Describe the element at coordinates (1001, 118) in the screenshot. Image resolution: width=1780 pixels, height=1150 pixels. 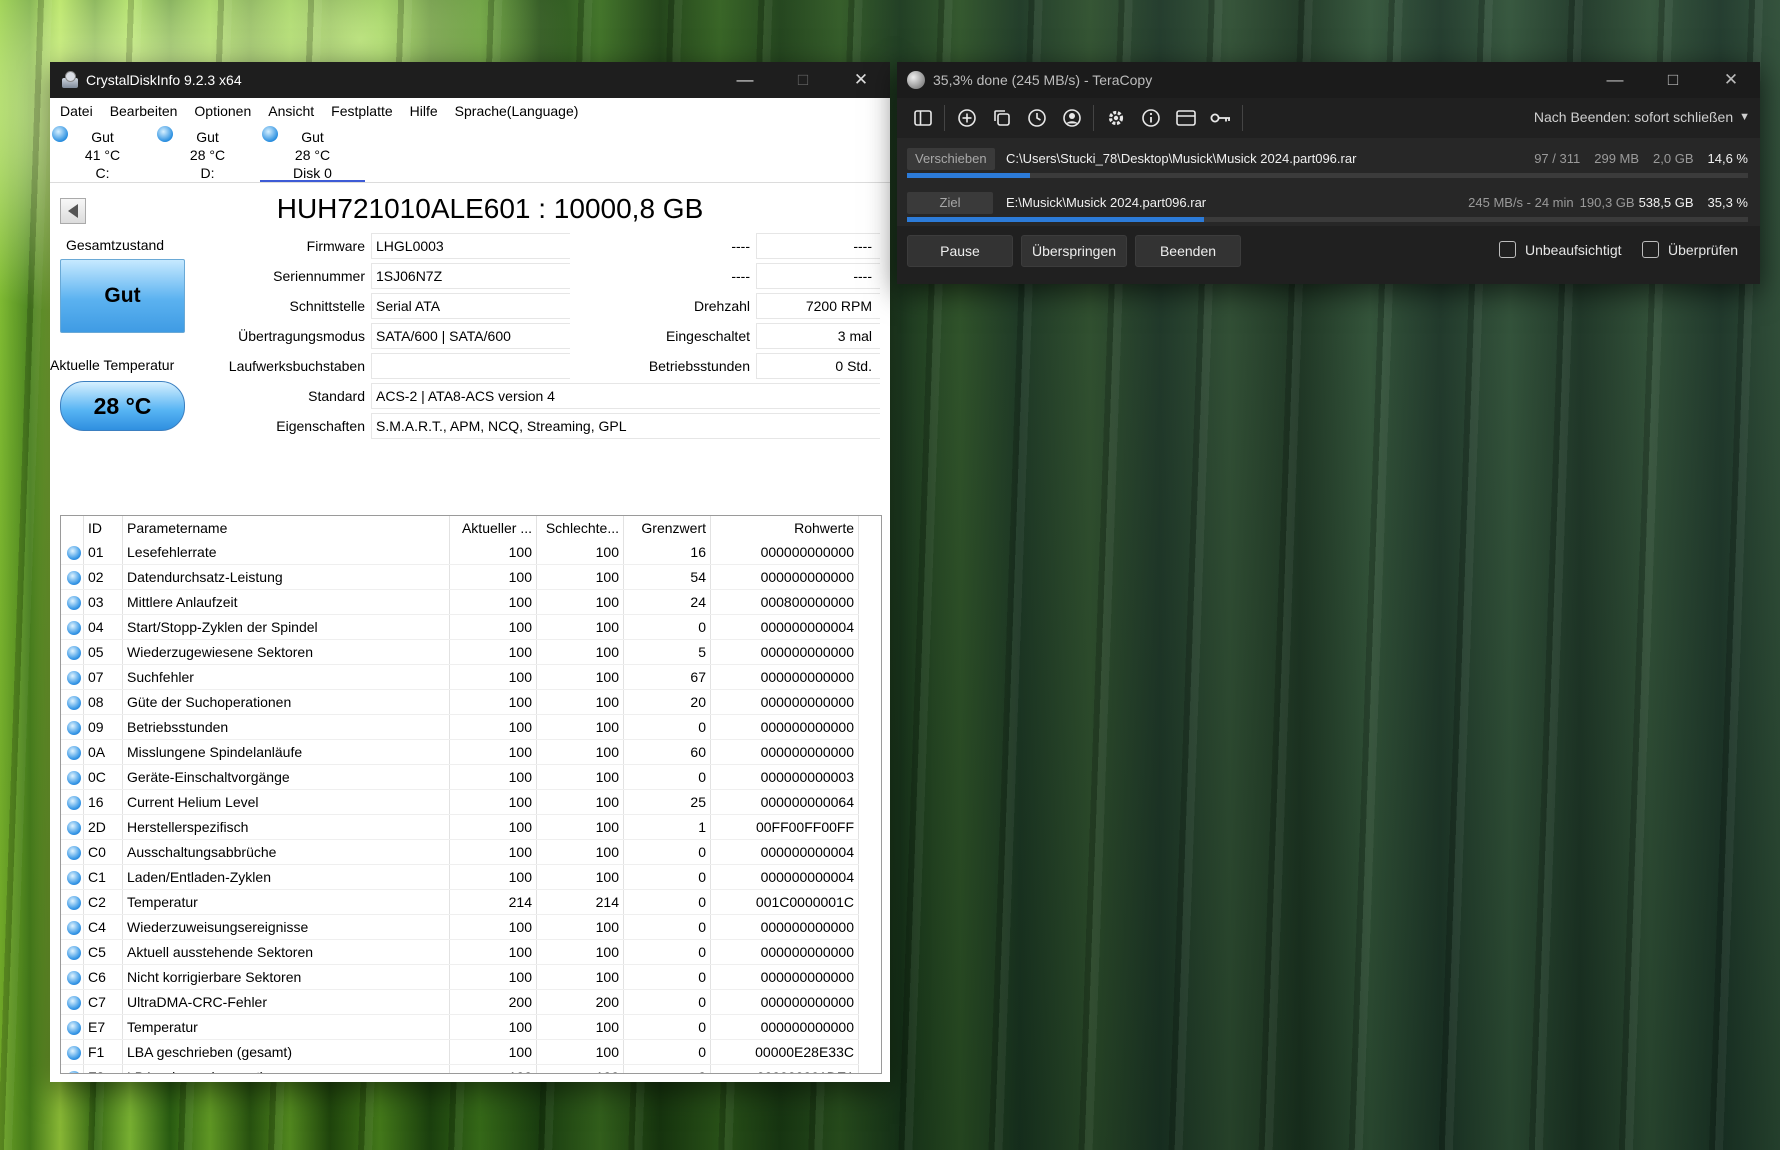
I see `copy-icon` at that location.